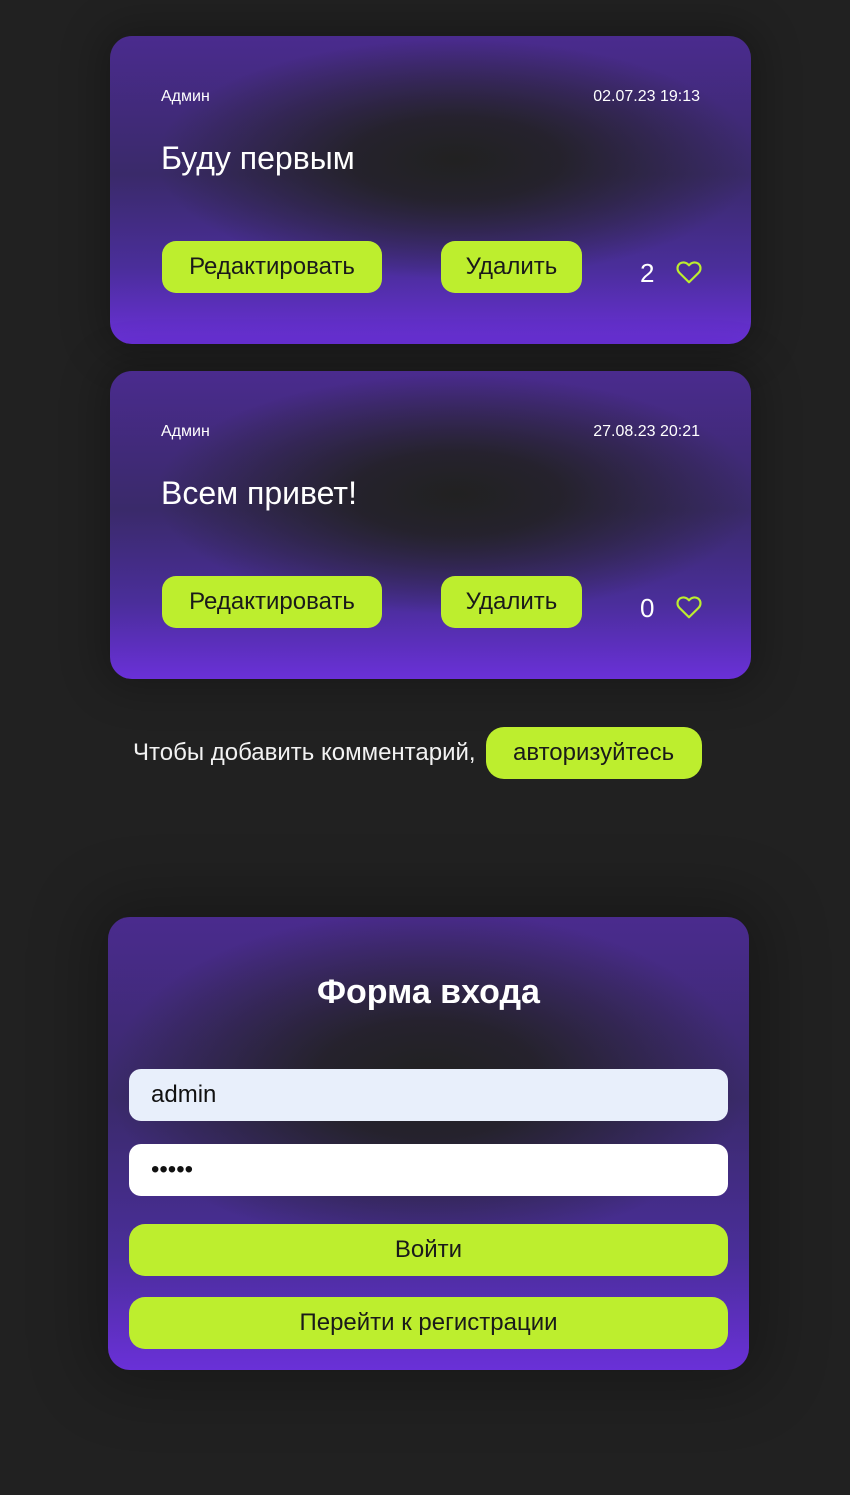 The height and width of the screenshot is (1495, 850). I want to click on login-form-title: Форма входа, so click(428, 992).